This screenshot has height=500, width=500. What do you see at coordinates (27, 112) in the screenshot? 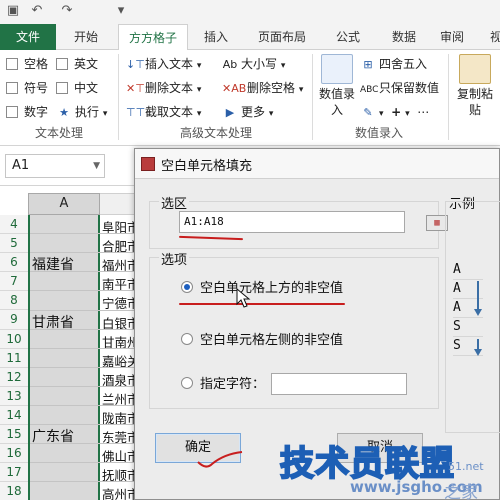
I see `check-number: 数字` at bounding box center [27, 112].